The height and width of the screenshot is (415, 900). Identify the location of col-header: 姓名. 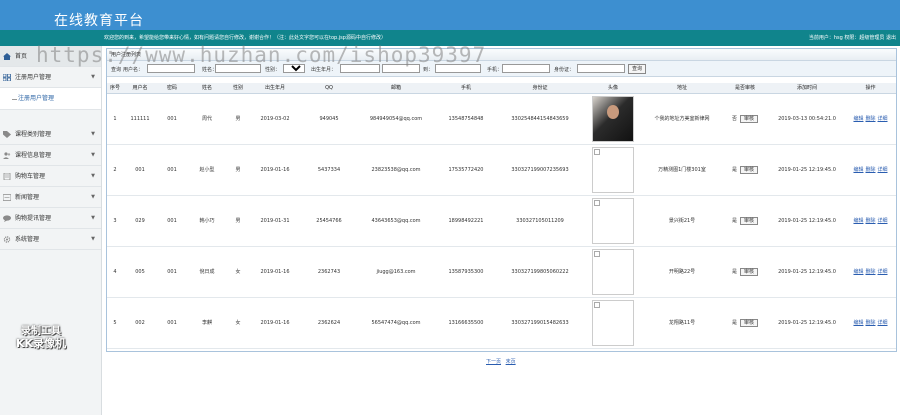
(207, 88).